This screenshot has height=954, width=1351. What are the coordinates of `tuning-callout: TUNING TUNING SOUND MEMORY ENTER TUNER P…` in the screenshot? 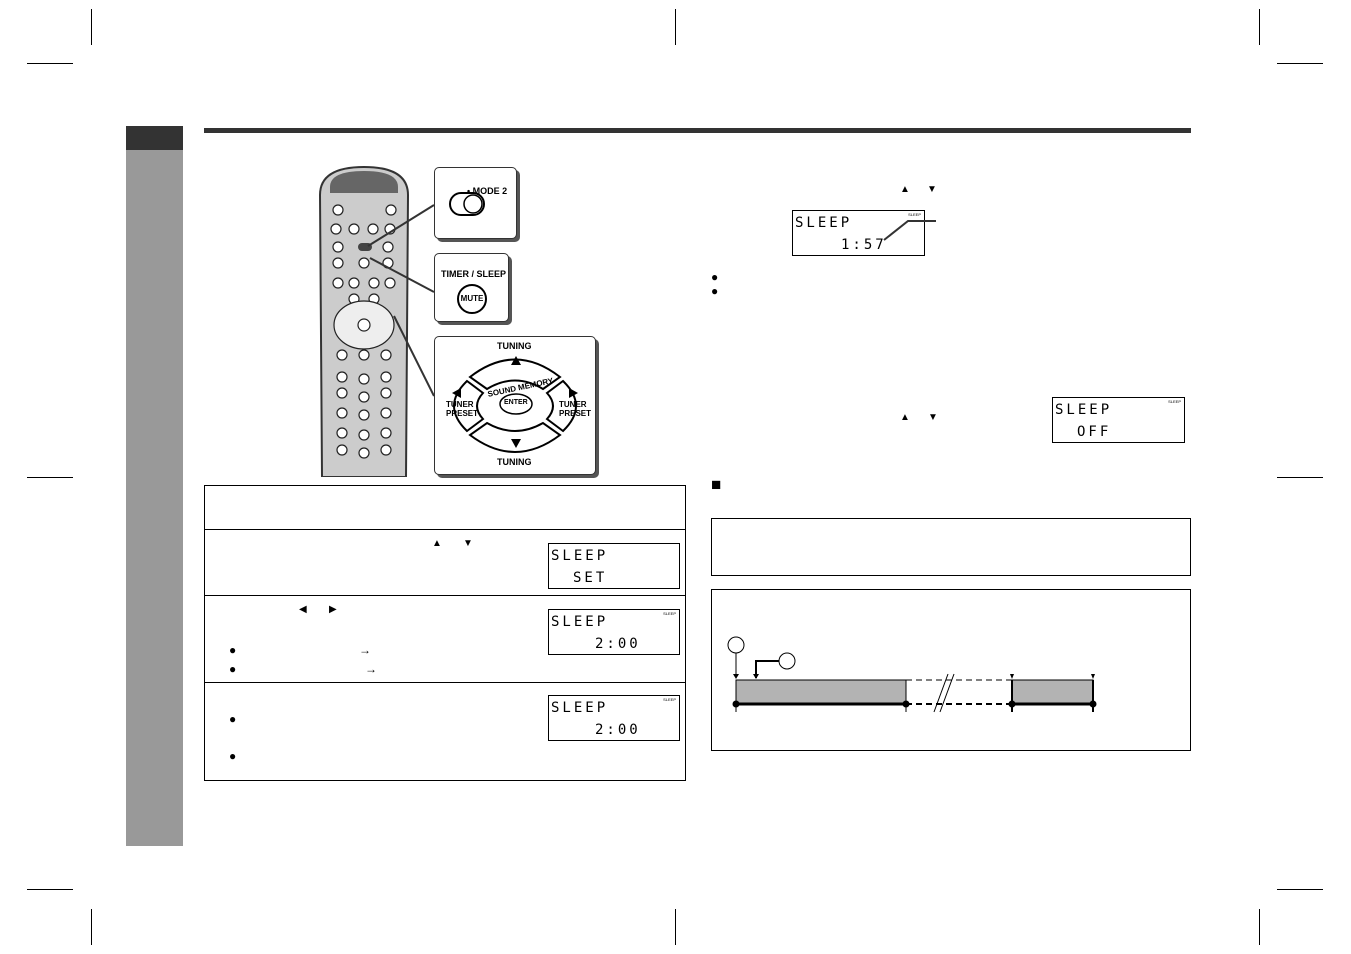 It's located at (515, 405).